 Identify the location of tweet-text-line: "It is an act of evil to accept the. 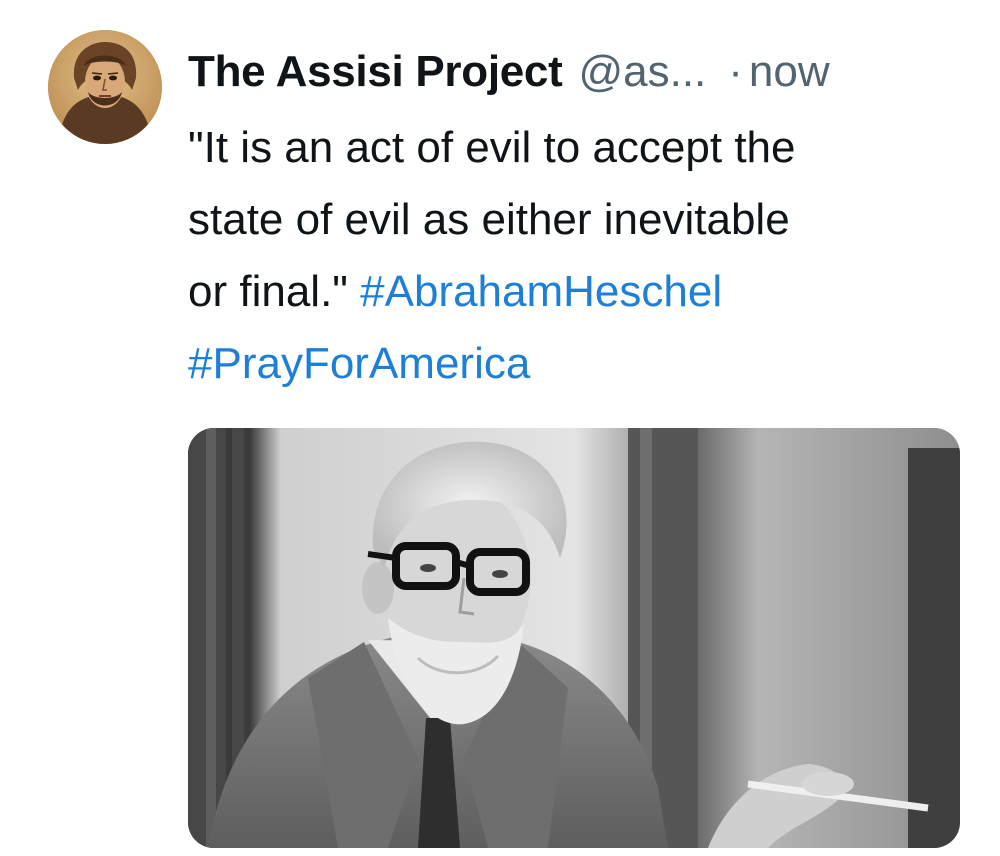
(492, 147).